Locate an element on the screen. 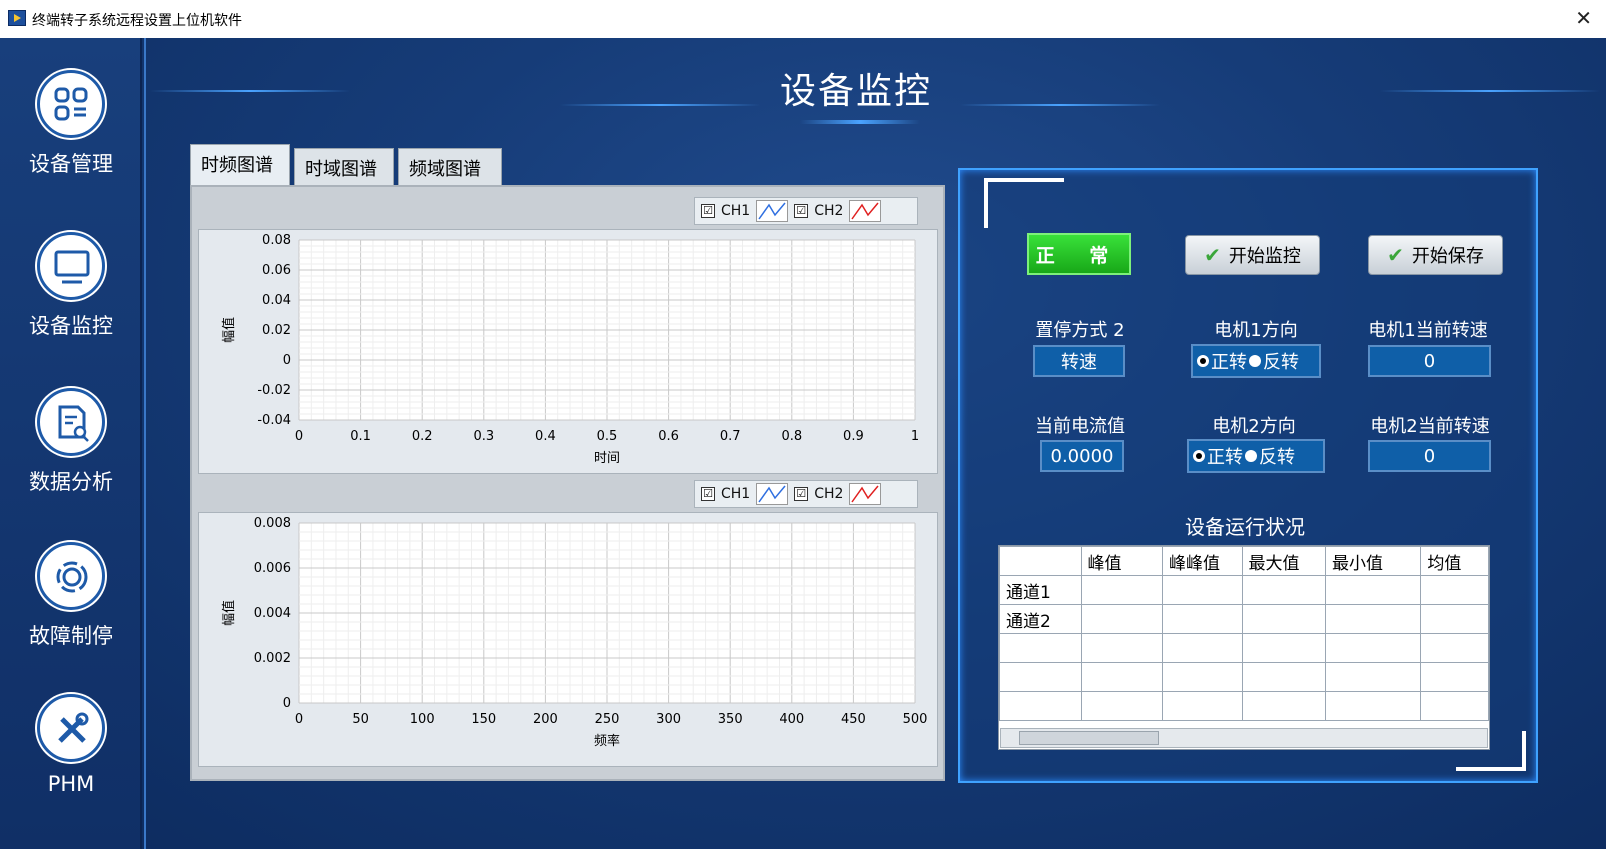 This screenshot has width=1606, height=849. table-cell: 通道1 is located at coordinates (1040, 590).